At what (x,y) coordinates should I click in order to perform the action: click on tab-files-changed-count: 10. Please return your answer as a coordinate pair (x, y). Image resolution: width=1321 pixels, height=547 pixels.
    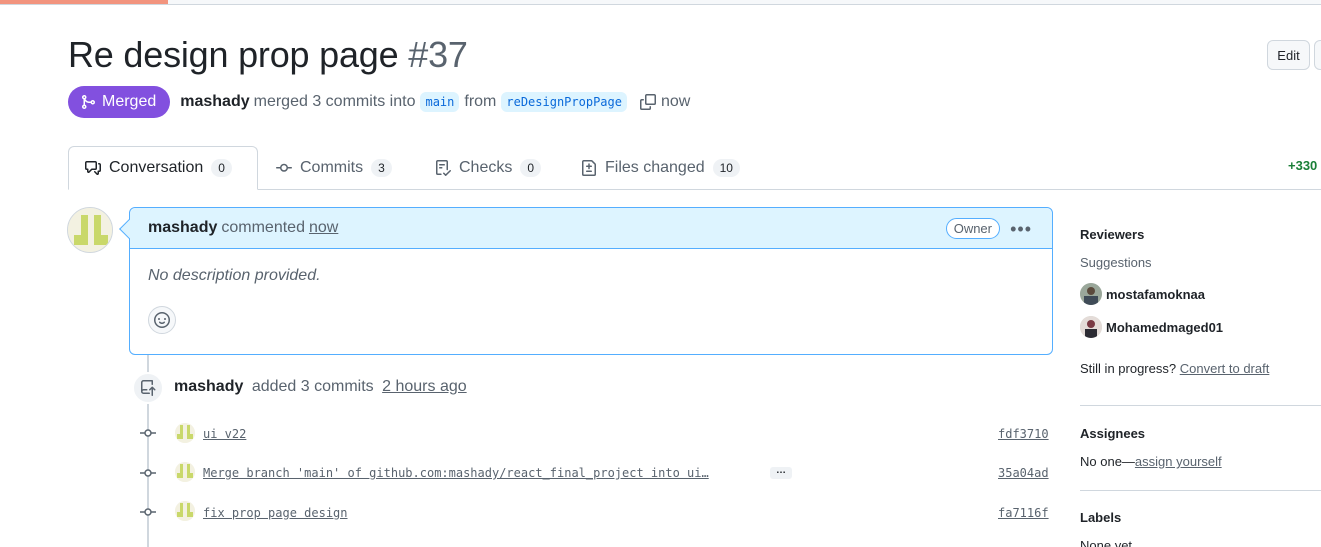
    Looking at the image, I should click on (726, 168).